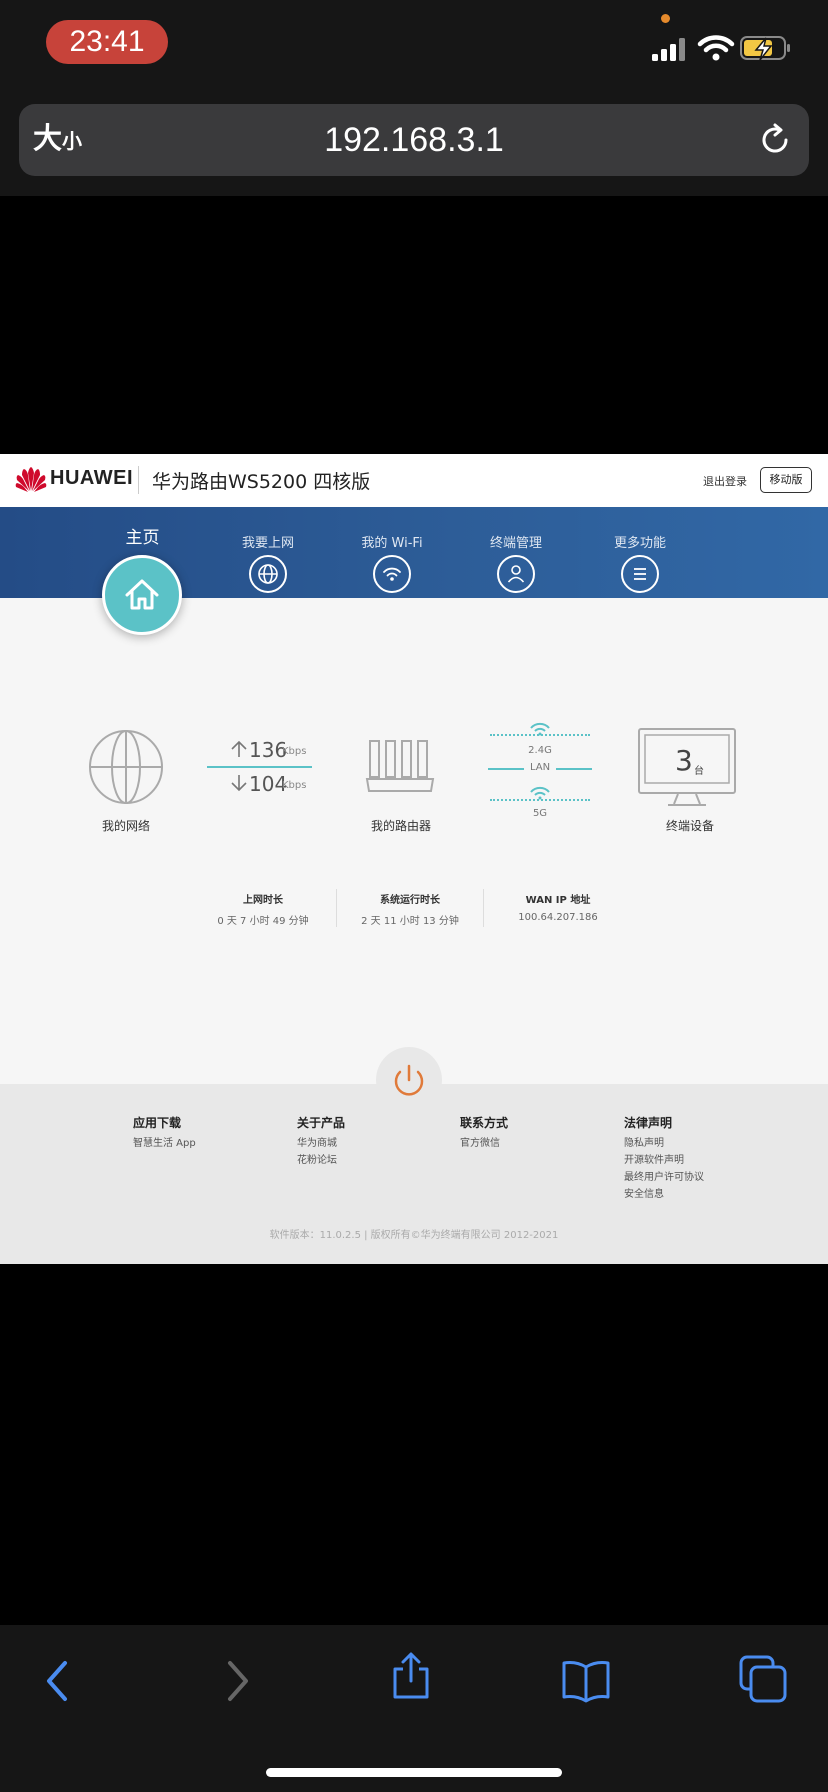 This screenshot has width=828, height=1792. Describe the element at coordinates (400, 826) in the screenshot. I see `my-router-label: 我的路由器` at that location.